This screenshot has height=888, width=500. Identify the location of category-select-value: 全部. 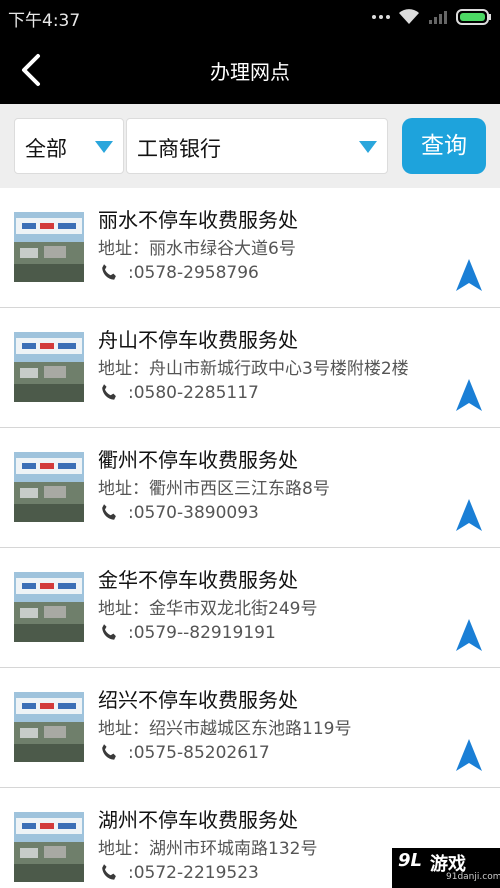
(46, 149).